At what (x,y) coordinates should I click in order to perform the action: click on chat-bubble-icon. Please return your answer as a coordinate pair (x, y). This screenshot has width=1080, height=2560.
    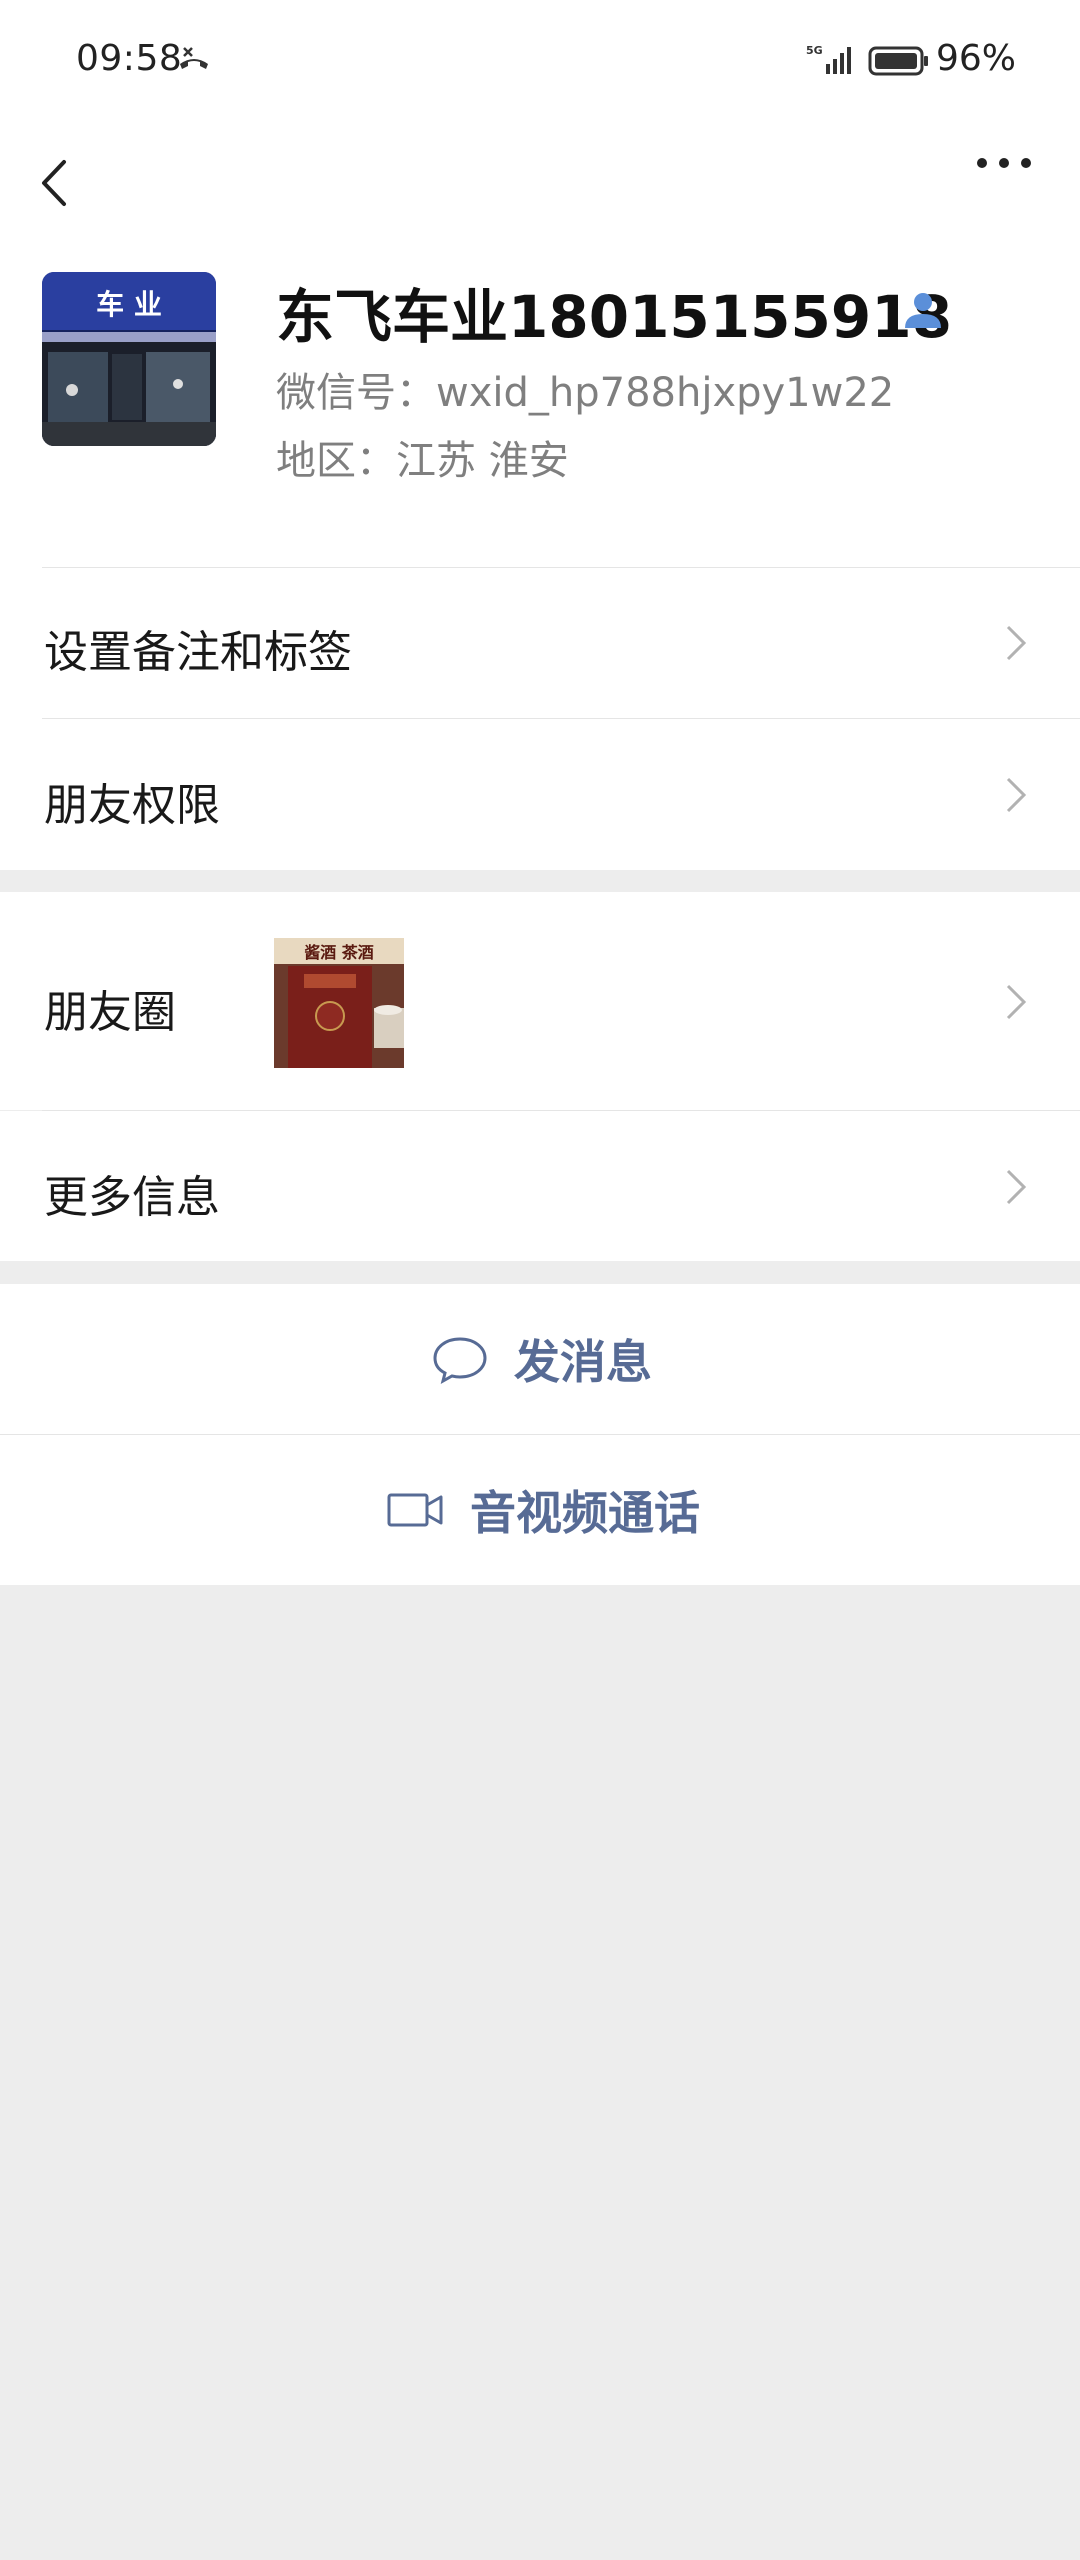
    Looking at the image, I should click on (460, 1360).